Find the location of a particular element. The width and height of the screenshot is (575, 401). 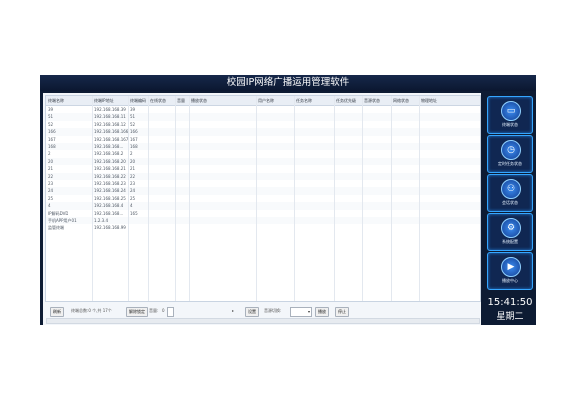

clock-weekday: 星期二 is located at coordinates (510, 317).